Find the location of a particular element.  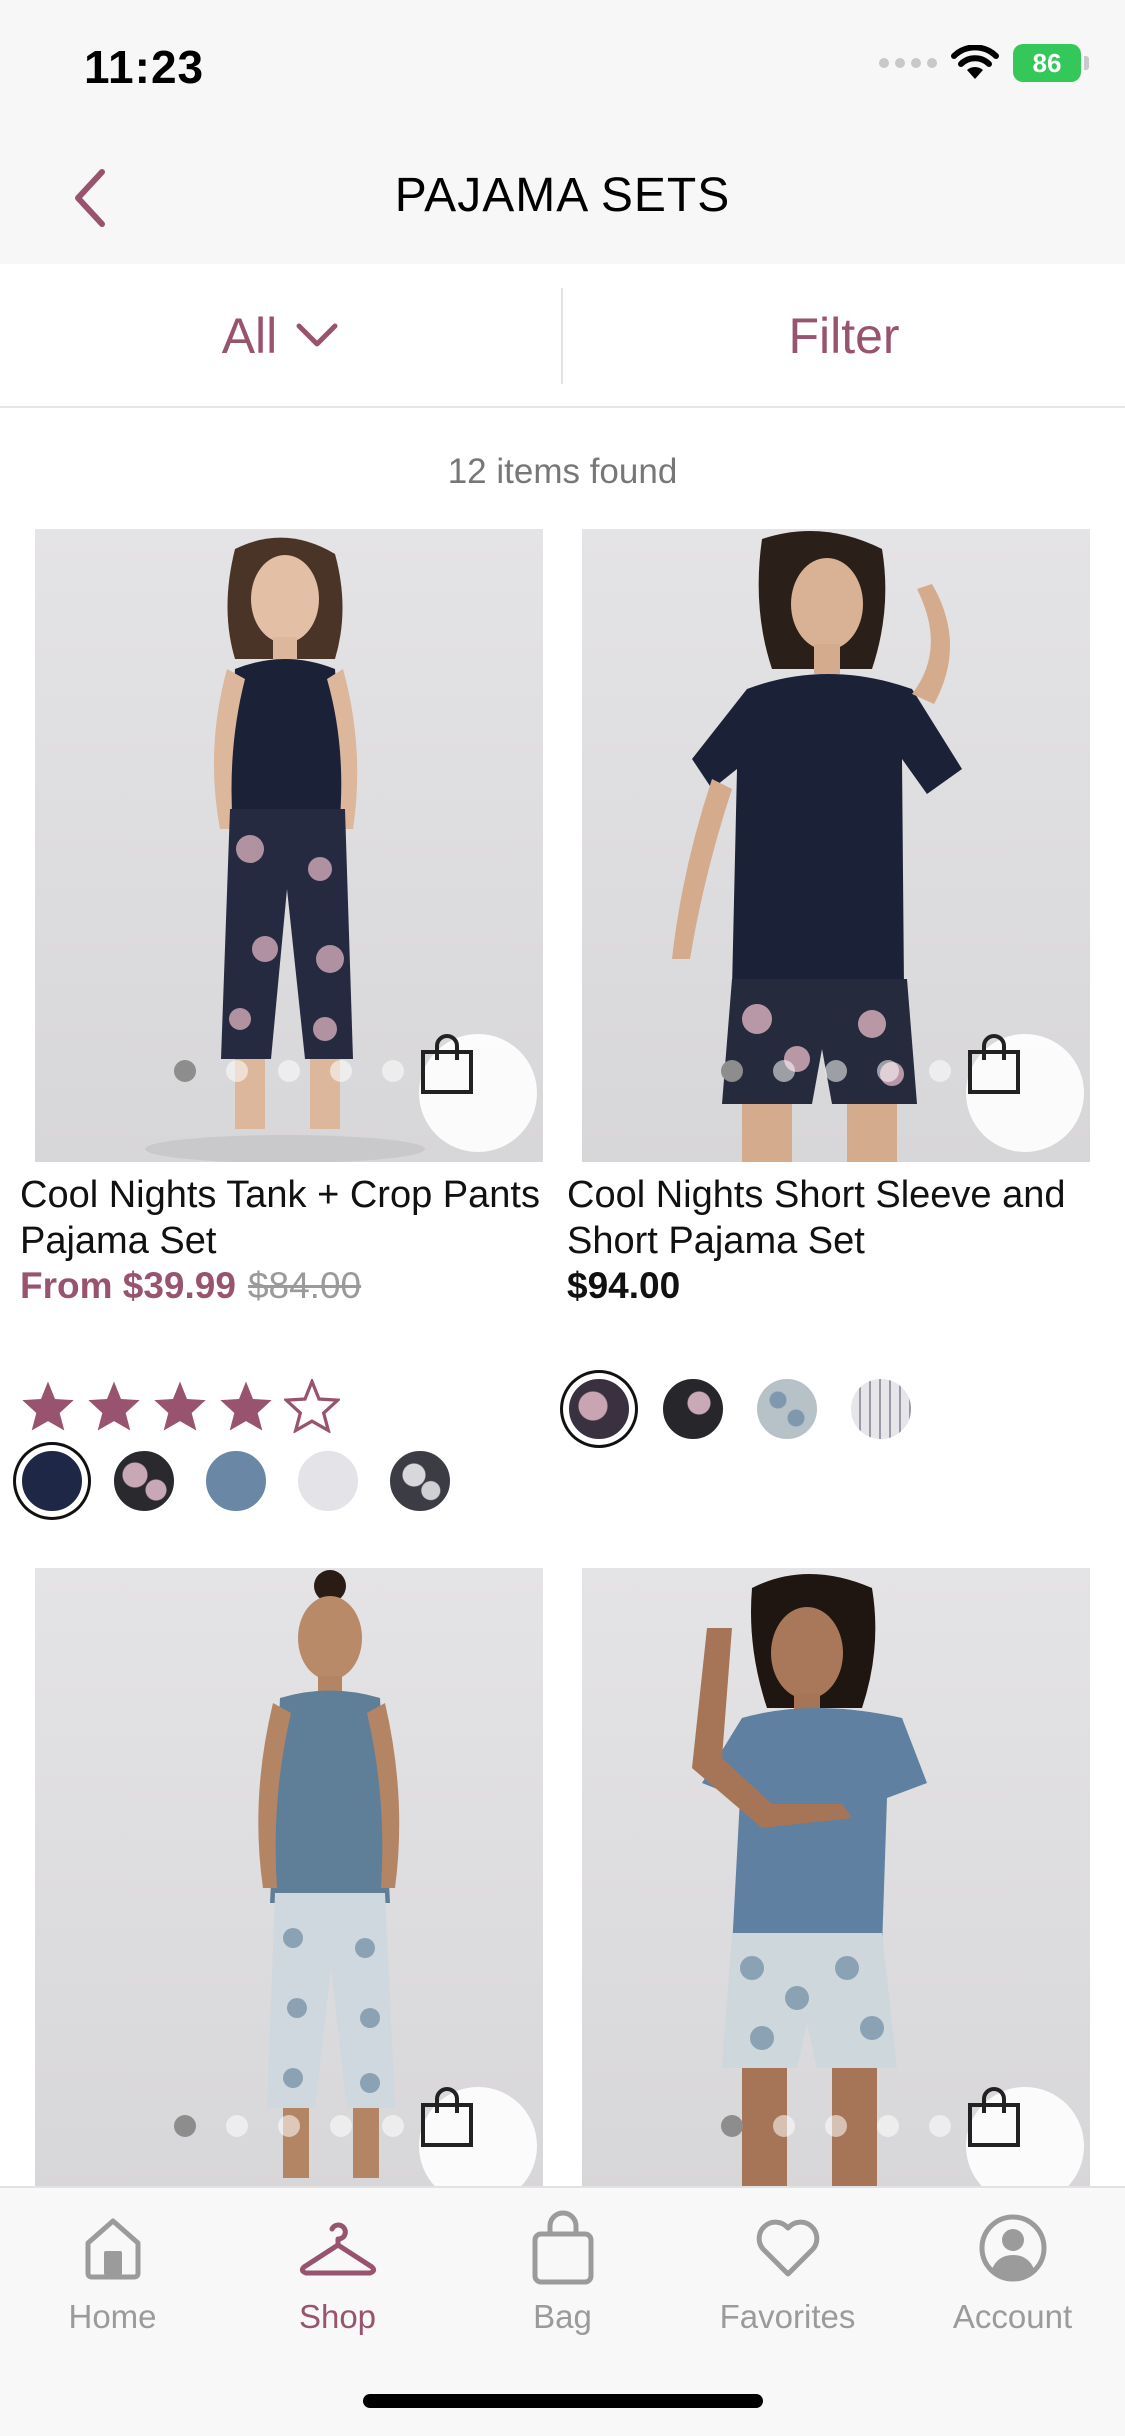

tab-account: Account is located at coordinates (1012, 2281).